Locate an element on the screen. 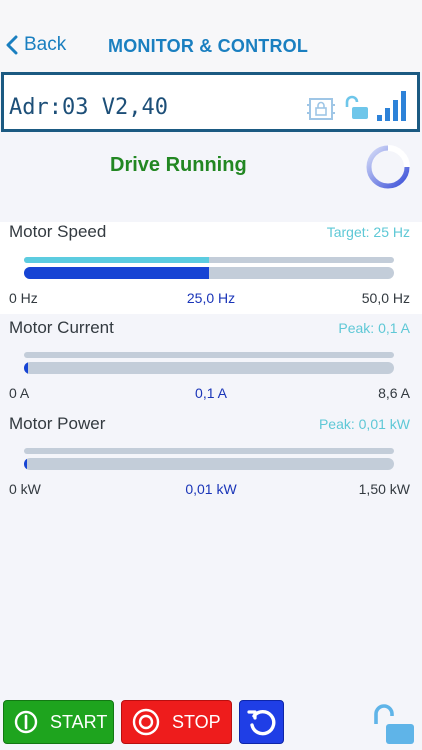 The image size is (422, 750). navigation-bar: Back MONITOR & CONTROL is located at coordinates (211, 36).